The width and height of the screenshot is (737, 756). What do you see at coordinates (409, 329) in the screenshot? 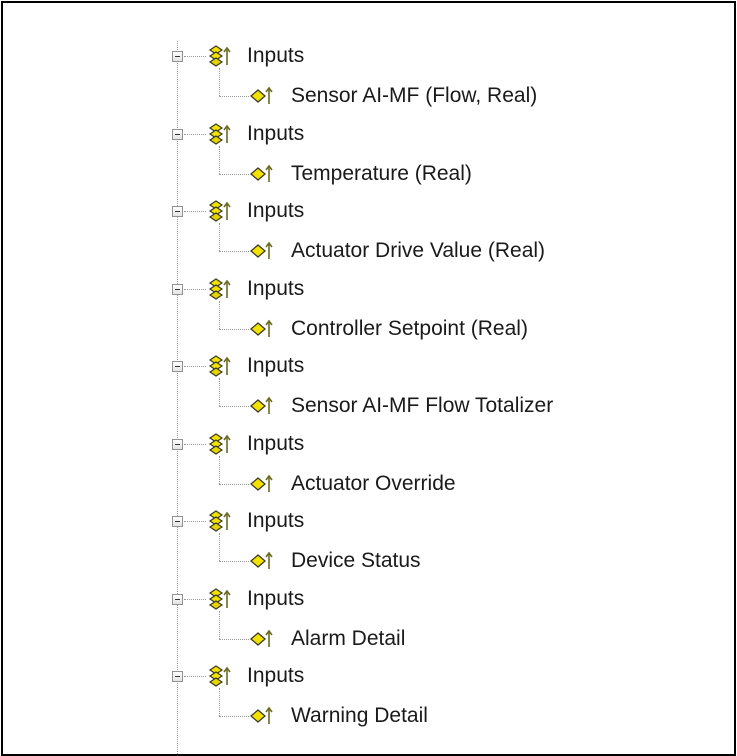
I see `tree-item-label: Controller Setpoint (Real)` at bounding box center [409, 329].